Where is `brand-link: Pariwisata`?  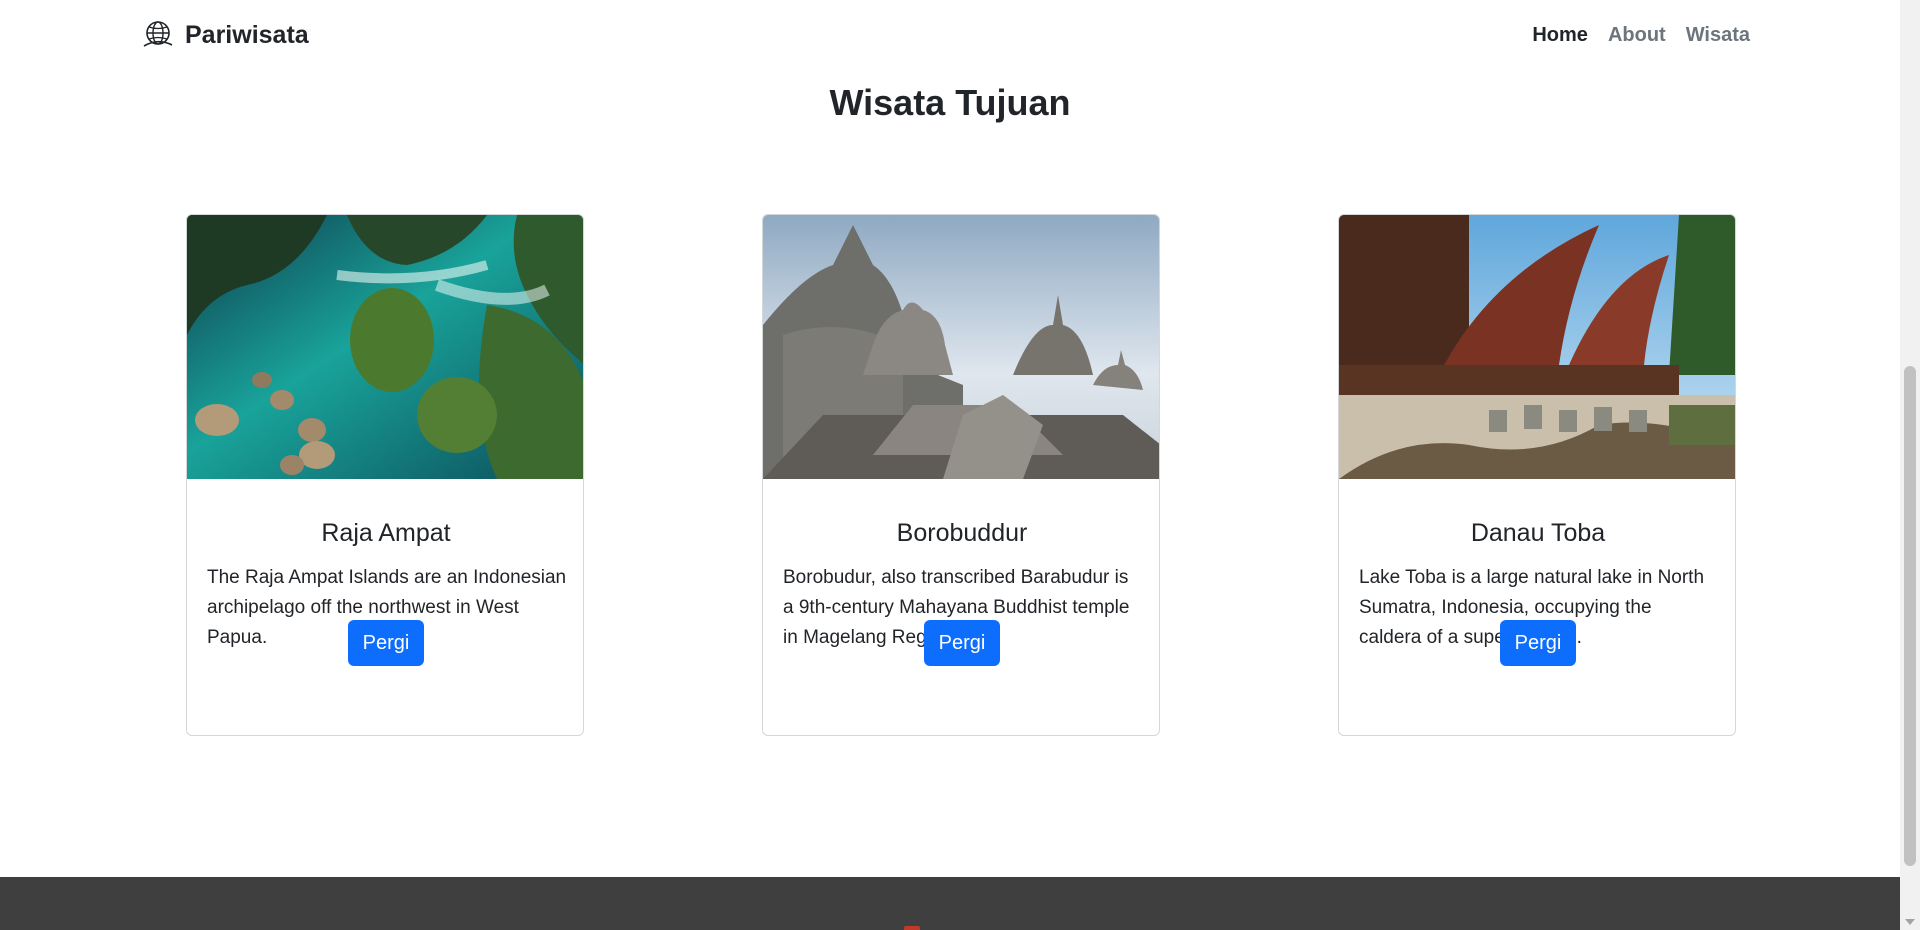 brand-link: Pariwisata is located at coordinates (225, 35).